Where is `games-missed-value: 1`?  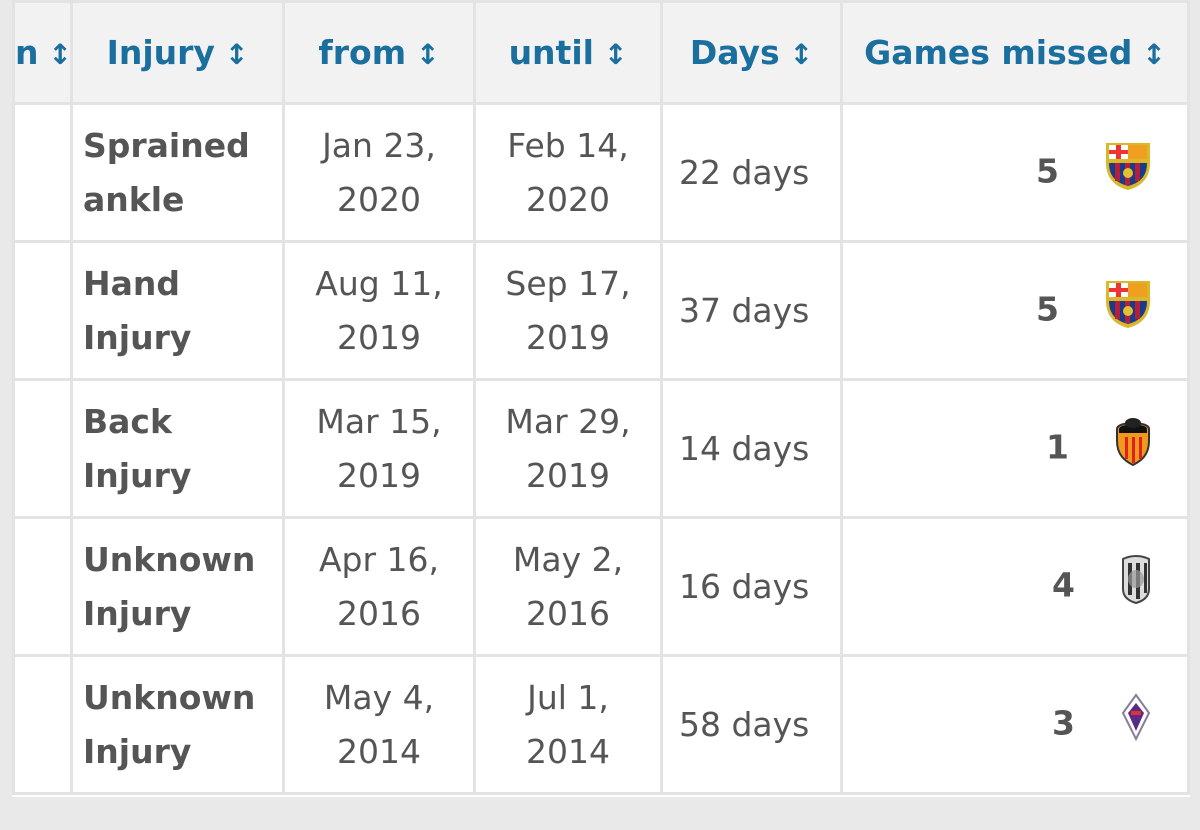 games-missed-value: 1 is located at coordinates (1057, 446).